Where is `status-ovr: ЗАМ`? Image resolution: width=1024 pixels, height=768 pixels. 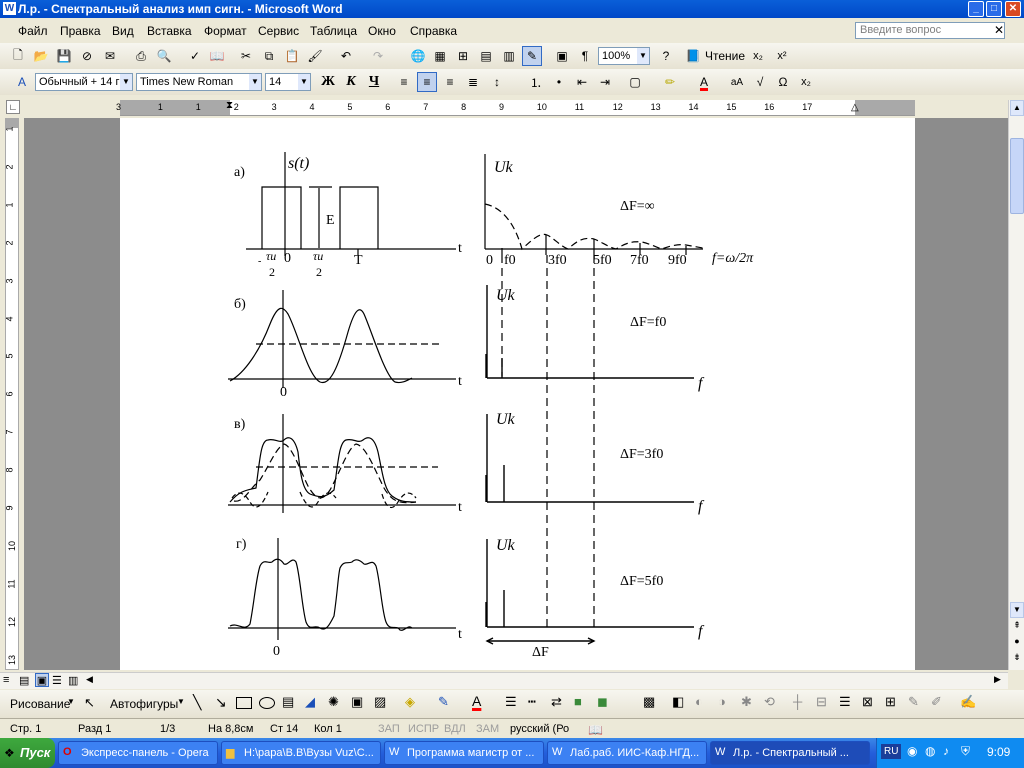 status-ovr: ЗАМ is located at coordinates (487, 729).